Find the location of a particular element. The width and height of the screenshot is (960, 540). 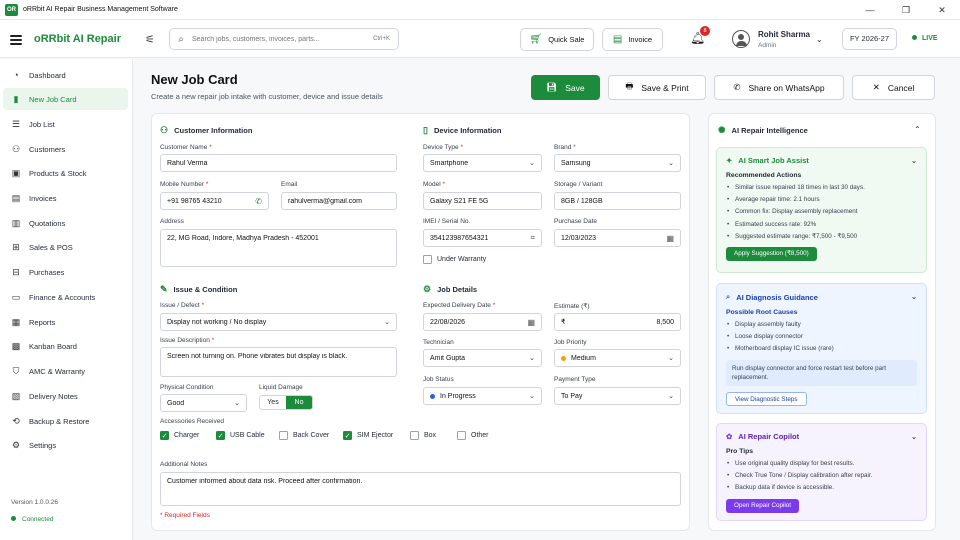

list-item: Common fix: Display assembly replacement is located at coordinates (821, 212).